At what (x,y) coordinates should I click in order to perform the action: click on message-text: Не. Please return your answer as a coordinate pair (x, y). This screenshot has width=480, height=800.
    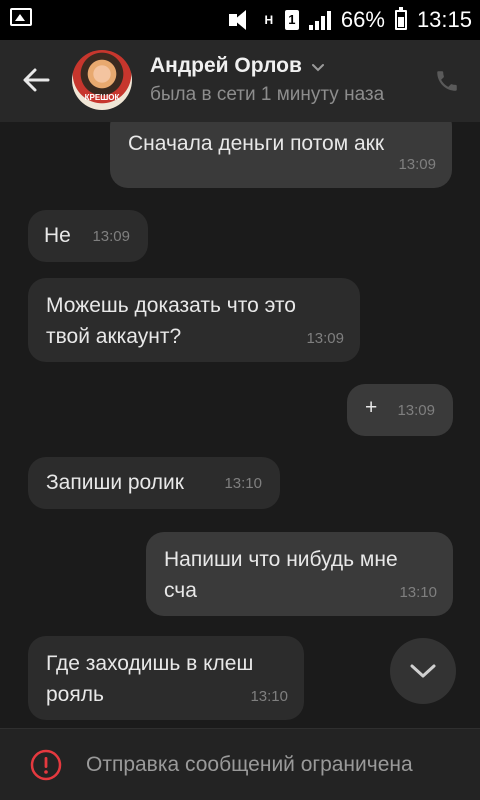
    Looking at the image, I should click on (57, 235).